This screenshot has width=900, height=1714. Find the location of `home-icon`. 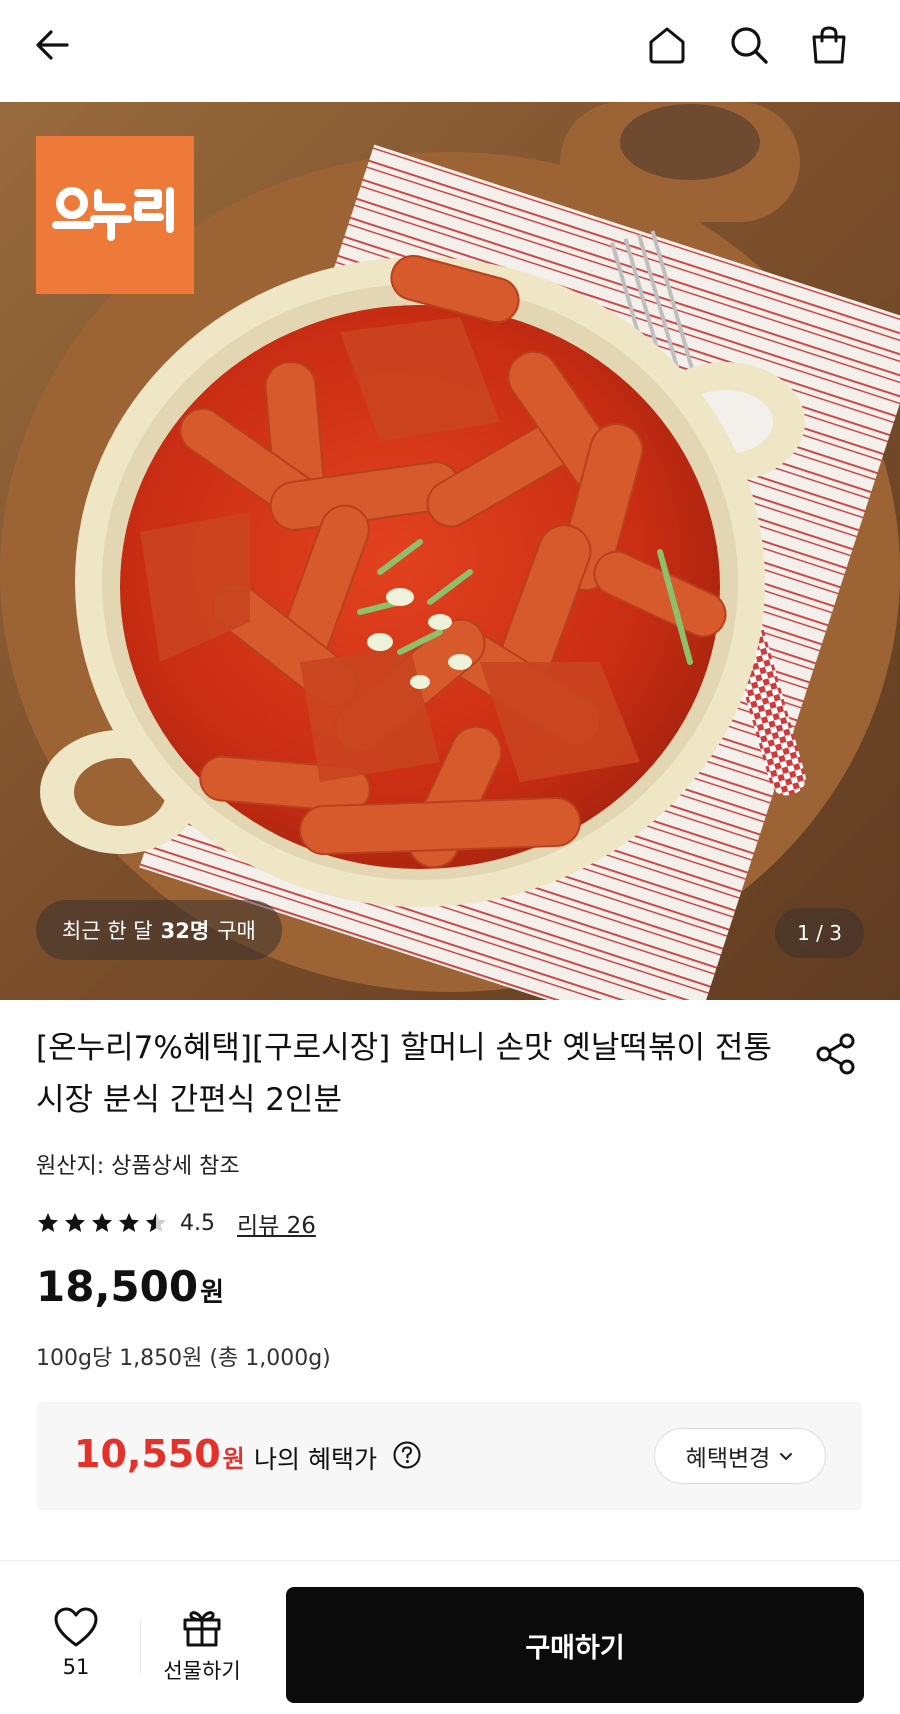

home-icon is located at coordinates (667, 45).